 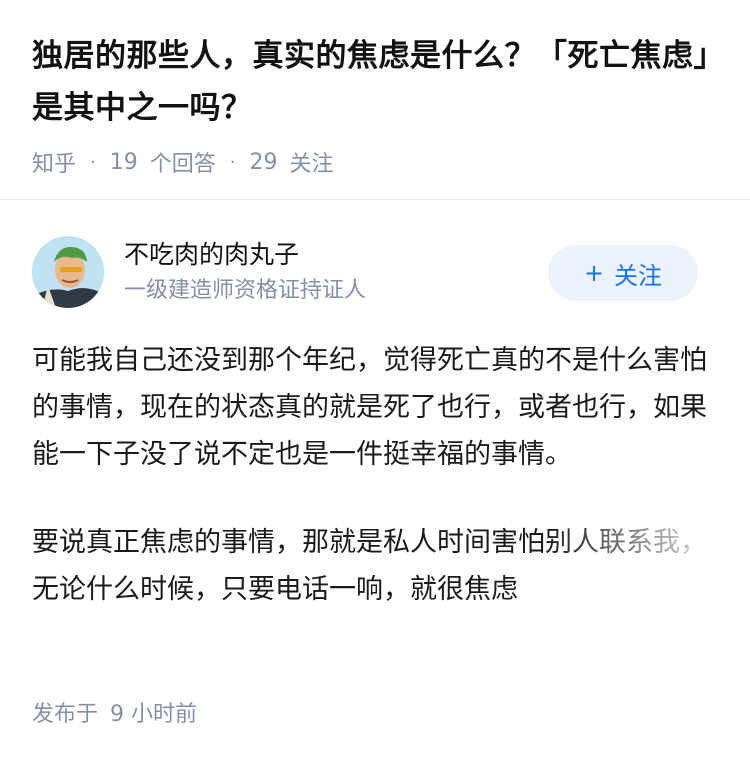 I want to click on follower-count: 29, so click(x=263, y=162).